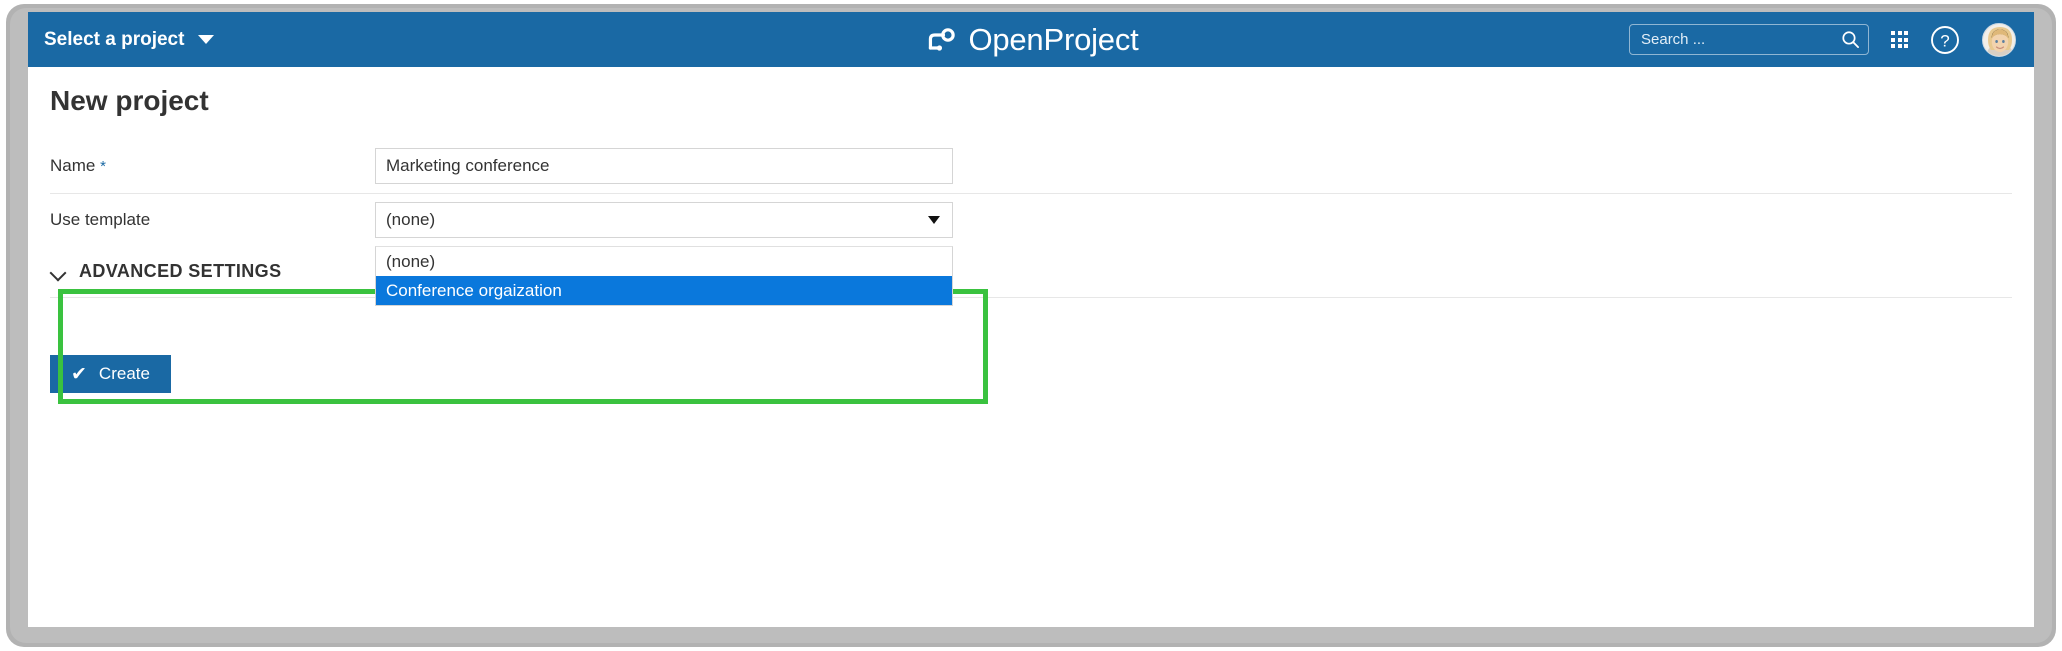 This screenshot has width=2062, height=651. I want to click on global-search, so click(1749, 39).